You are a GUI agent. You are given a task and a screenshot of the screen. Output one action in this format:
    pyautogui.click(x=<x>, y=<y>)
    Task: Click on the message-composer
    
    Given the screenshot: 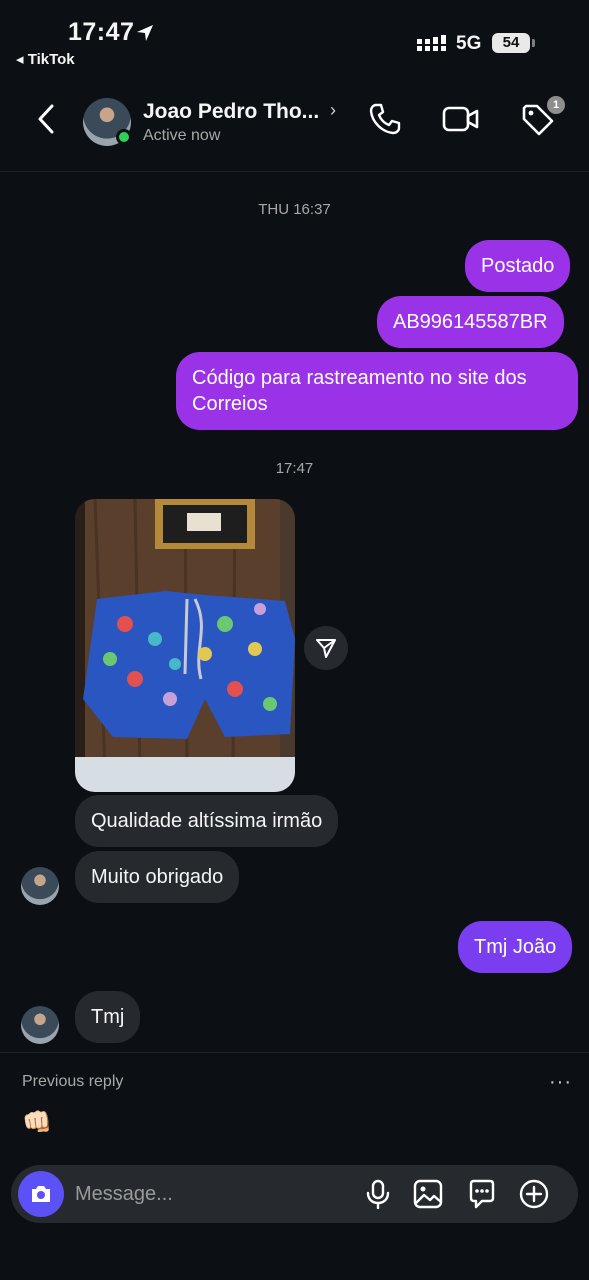 What is the action you would take?
    pyautogui.click(x=294, y=1194)
    